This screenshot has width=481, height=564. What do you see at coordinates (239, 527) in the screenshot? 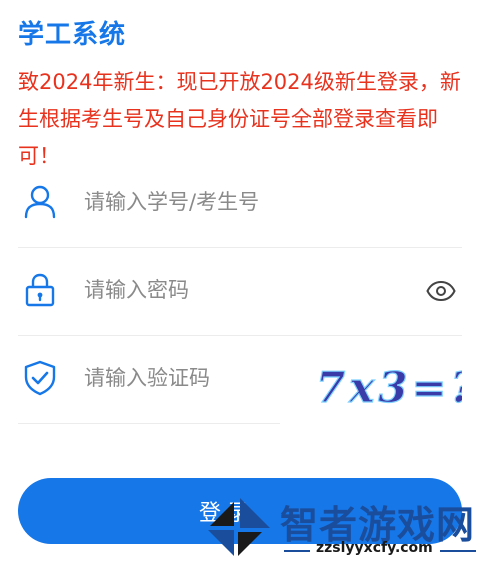
I see `watermark-logo-icon` at bounding box center [239, 527].